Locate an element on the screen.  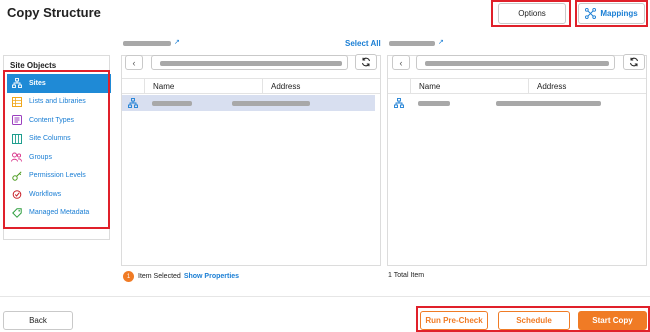
sidebar-title: Site Objects is located at coordinates (33, 65).